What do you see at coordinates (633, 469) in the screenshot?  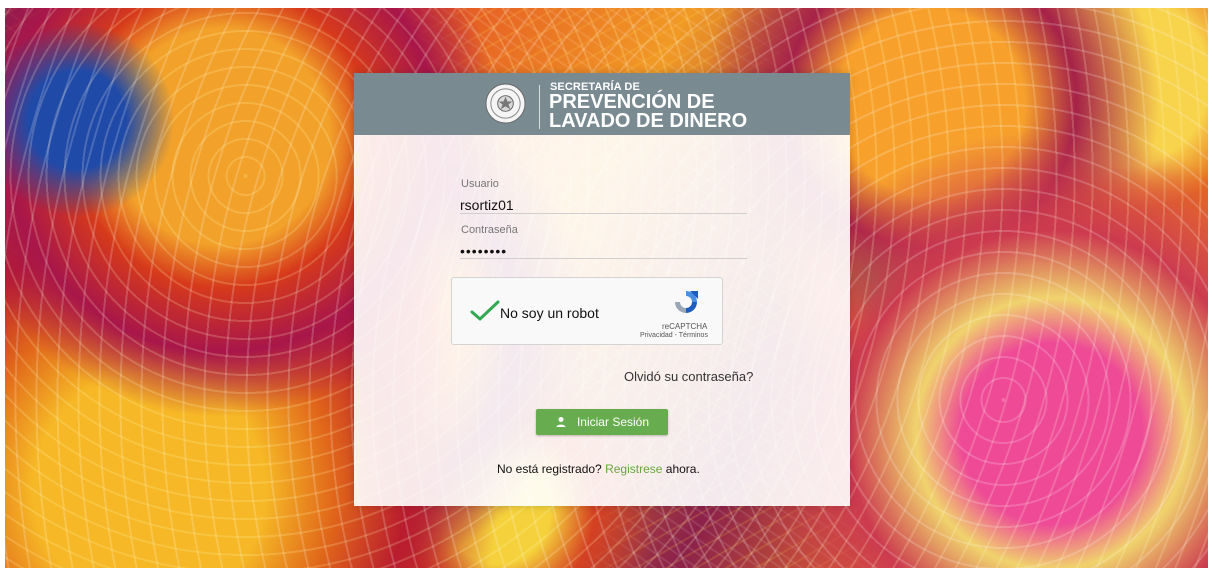 I see `register-link: Registrese` at bounding box center [633, 469].